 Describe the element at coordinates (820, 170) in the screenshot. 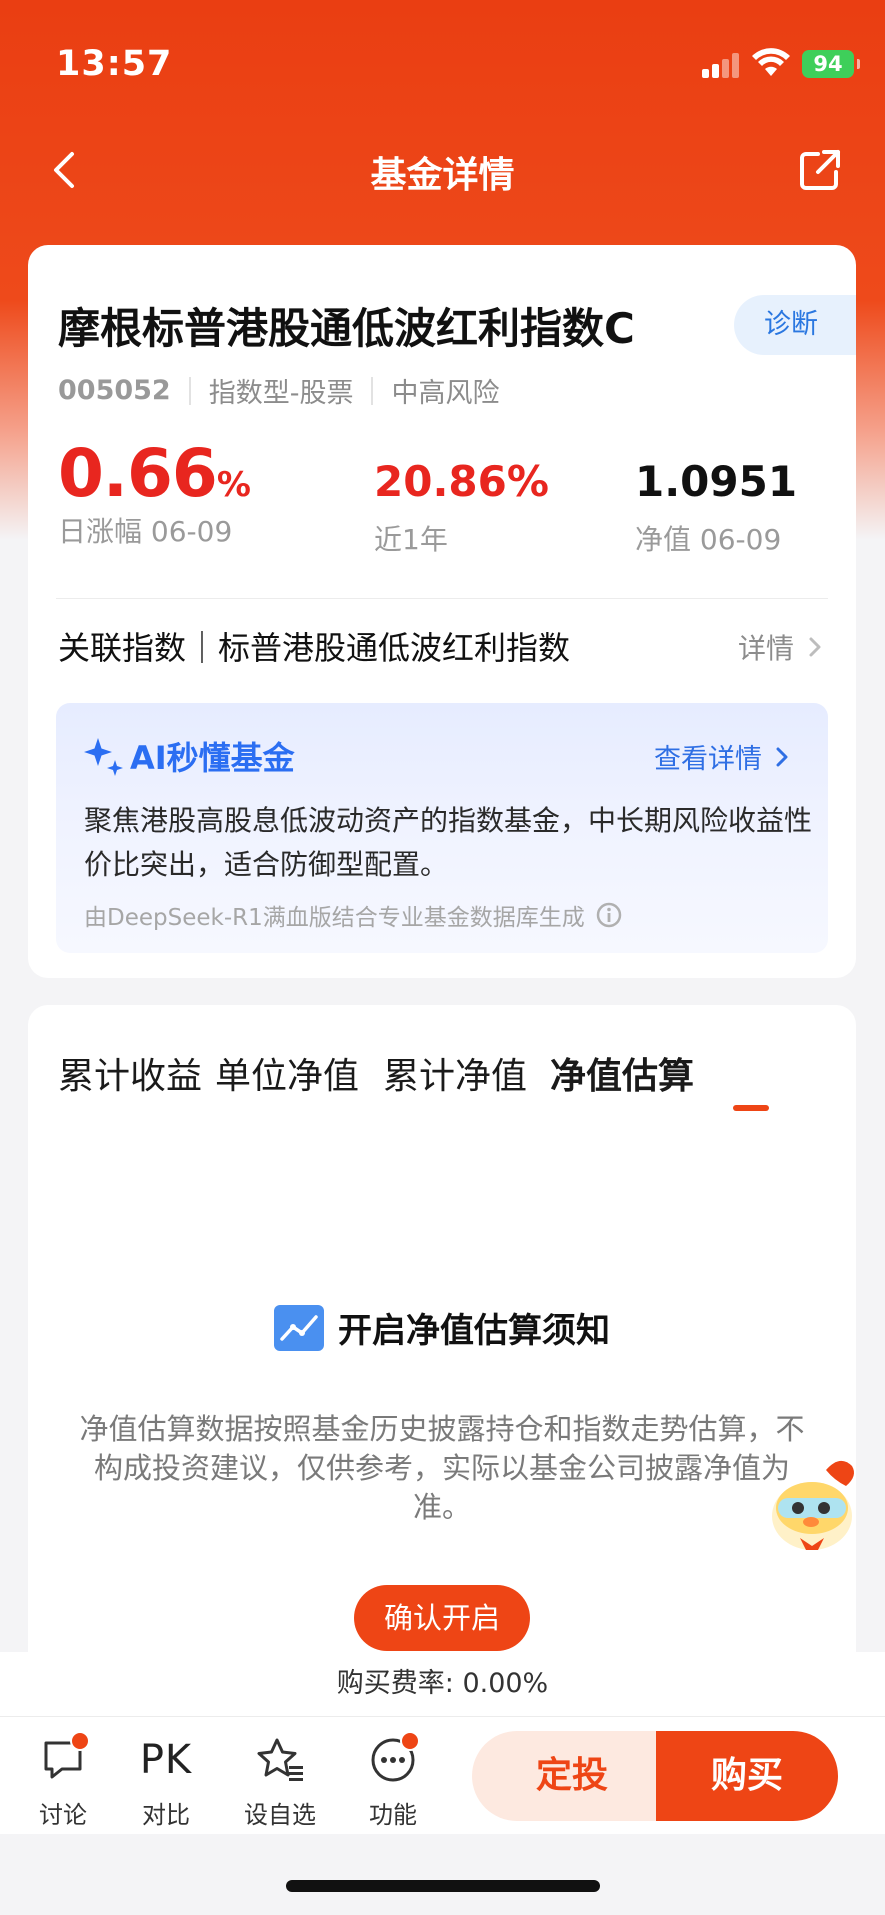

I see `share-icon` at that location.